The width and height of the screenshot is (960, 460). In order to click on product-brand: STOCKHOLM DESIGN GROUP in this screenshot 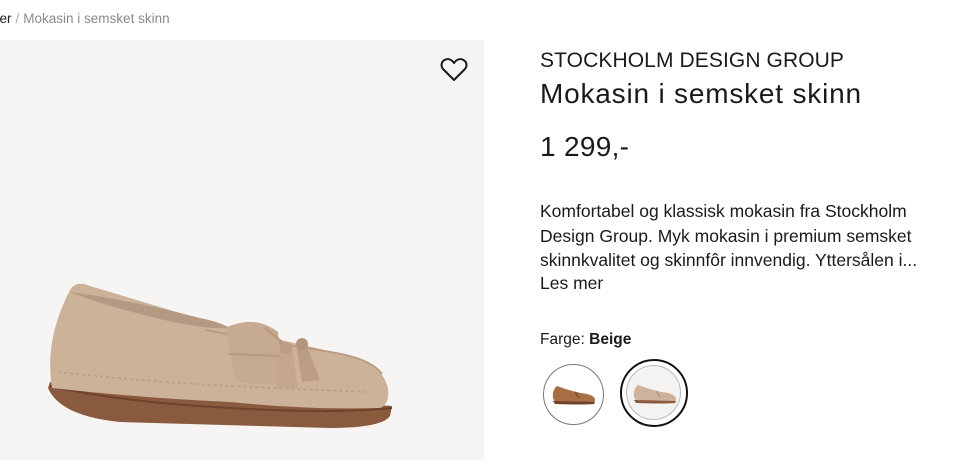, I will do `click(692, 61)`.